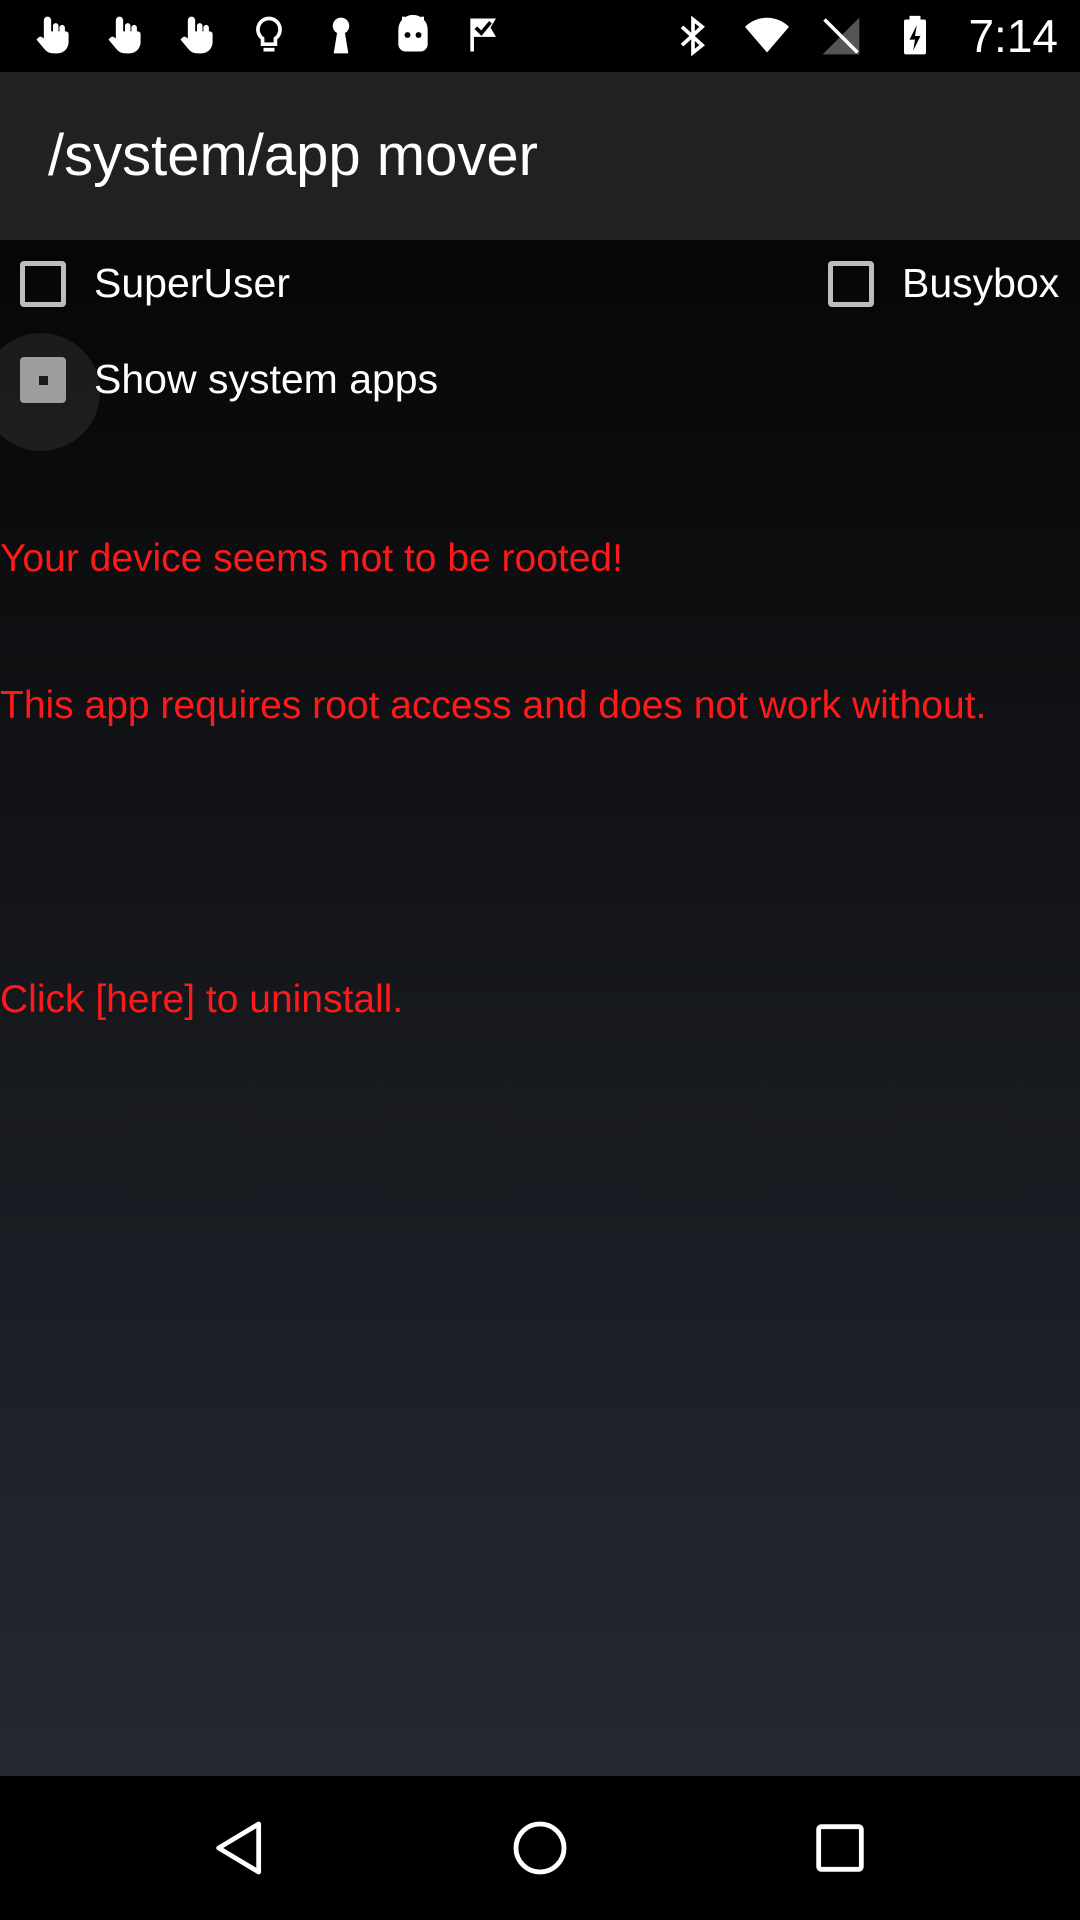 Image resolution: width=1080 pixels, height=1920 pixels. I want to click on keyhole-icon, so click(341, 35).